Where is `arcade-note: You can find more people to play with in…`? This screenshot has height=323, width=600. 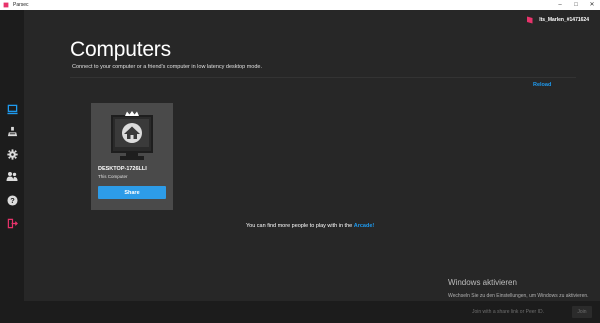 arcade-note: You can find more people to play with in… is located at coordinates (310, 226).